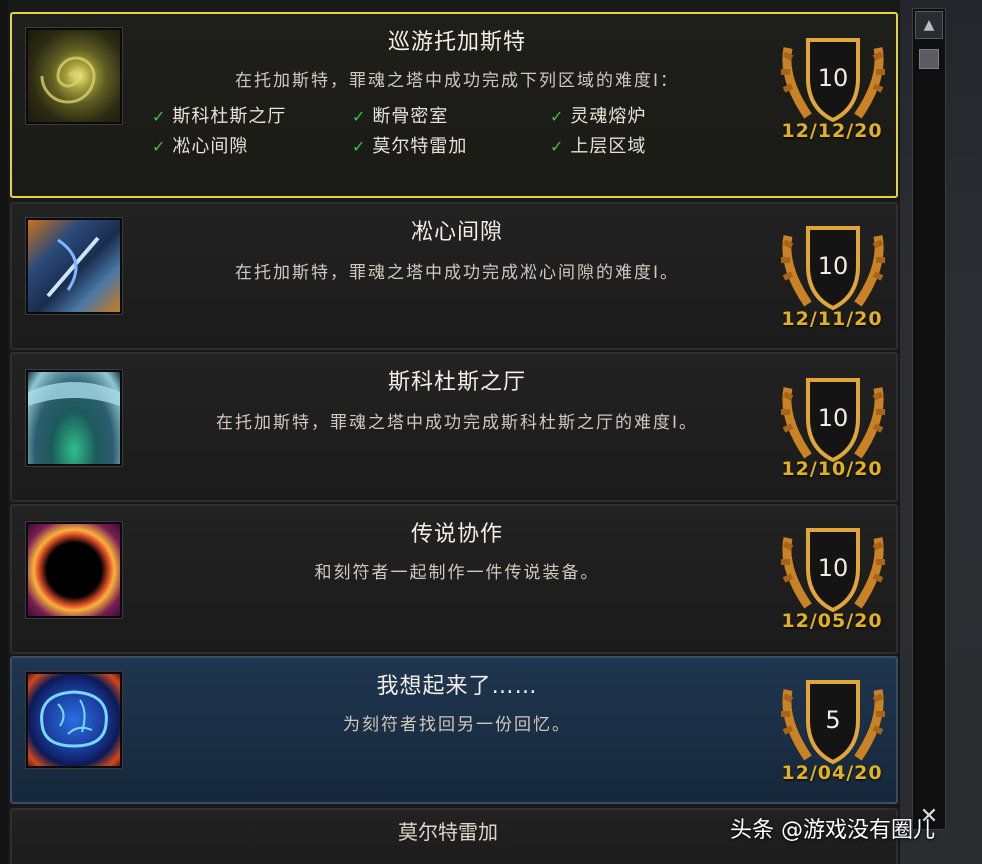 This screenshot has width=982, height=864. Describe the element at coordinates (832, 621) in the screenshot. I see `completion-date: 12/05/20` at that location.